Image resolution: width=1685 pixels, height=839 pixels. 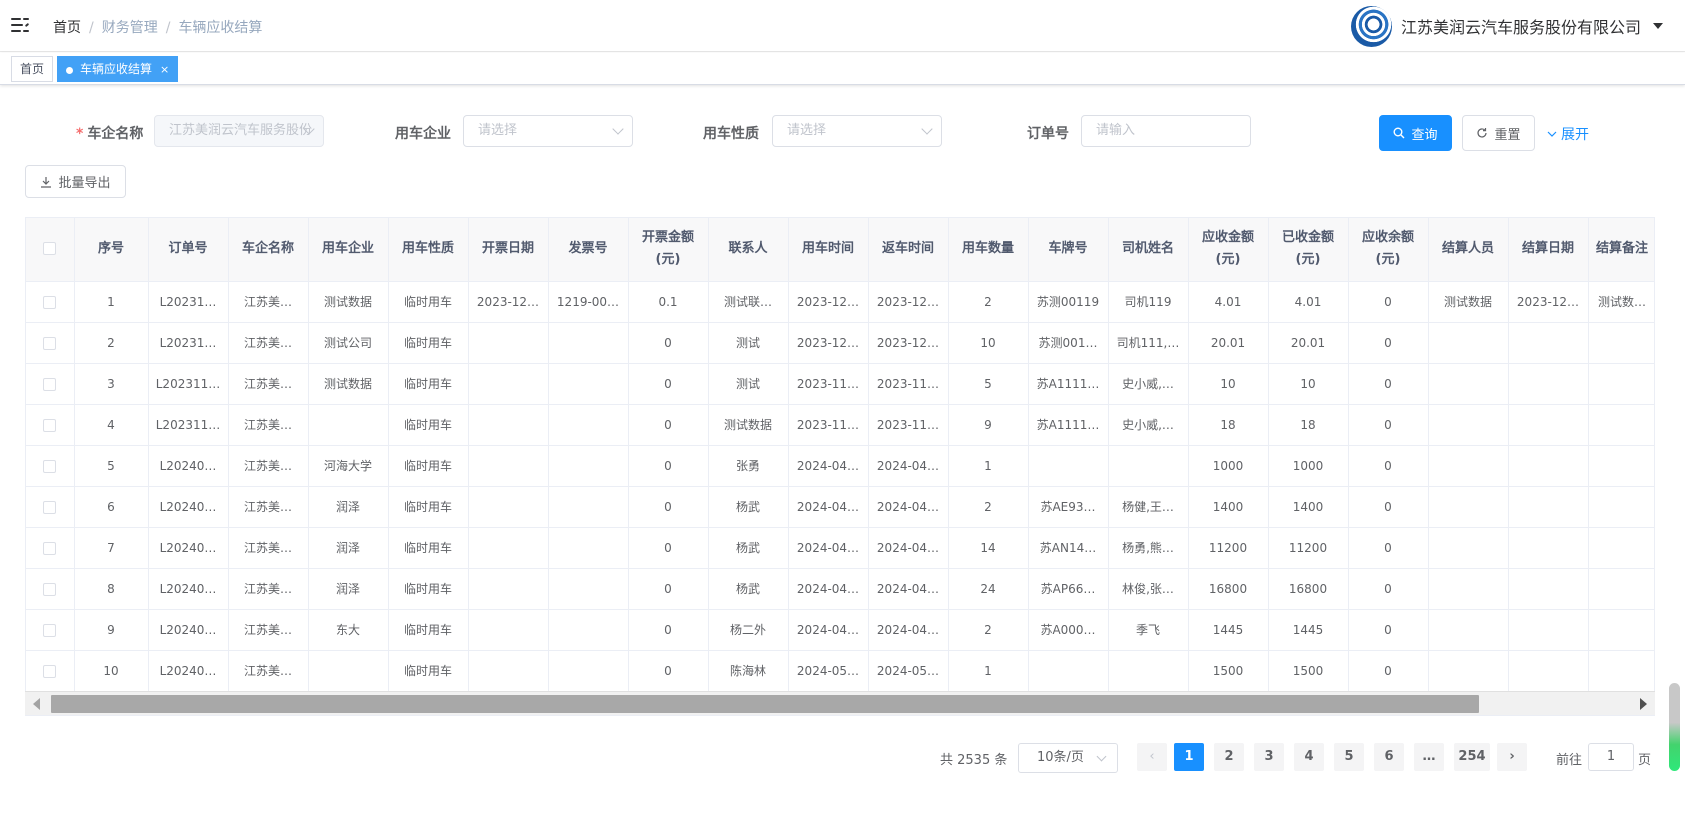 I want to click on breadcrumb: 首页 / 财务管理 / 车辆应收结算, so click(x=158, y=28).